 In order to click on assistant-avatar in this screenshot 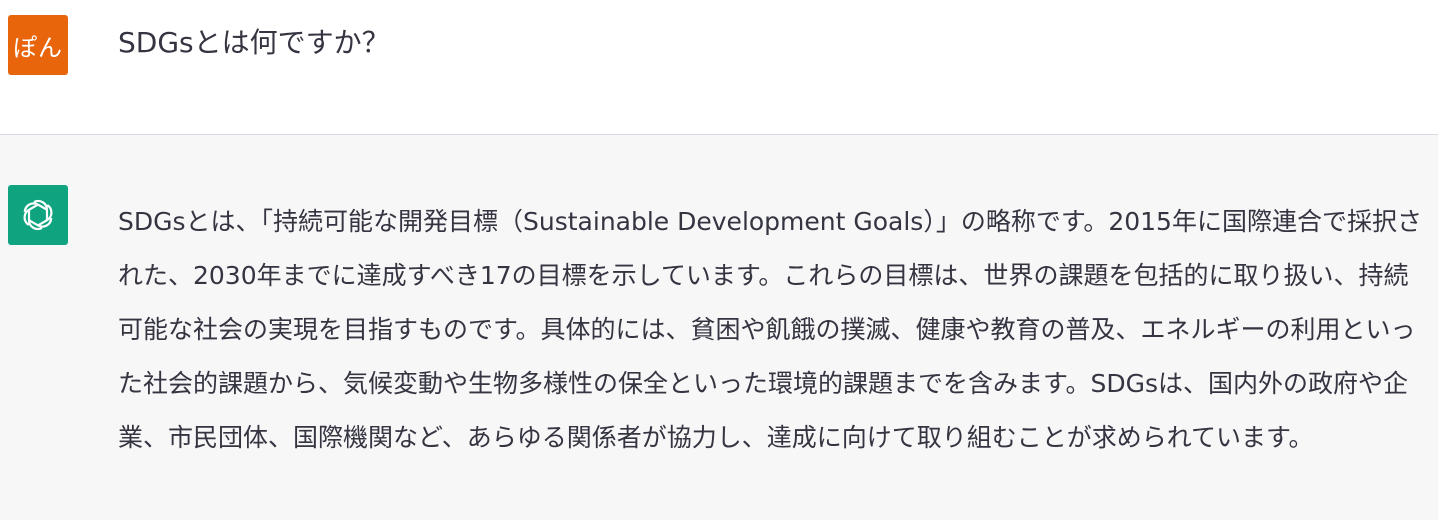, I will do `click(38, 215)`.